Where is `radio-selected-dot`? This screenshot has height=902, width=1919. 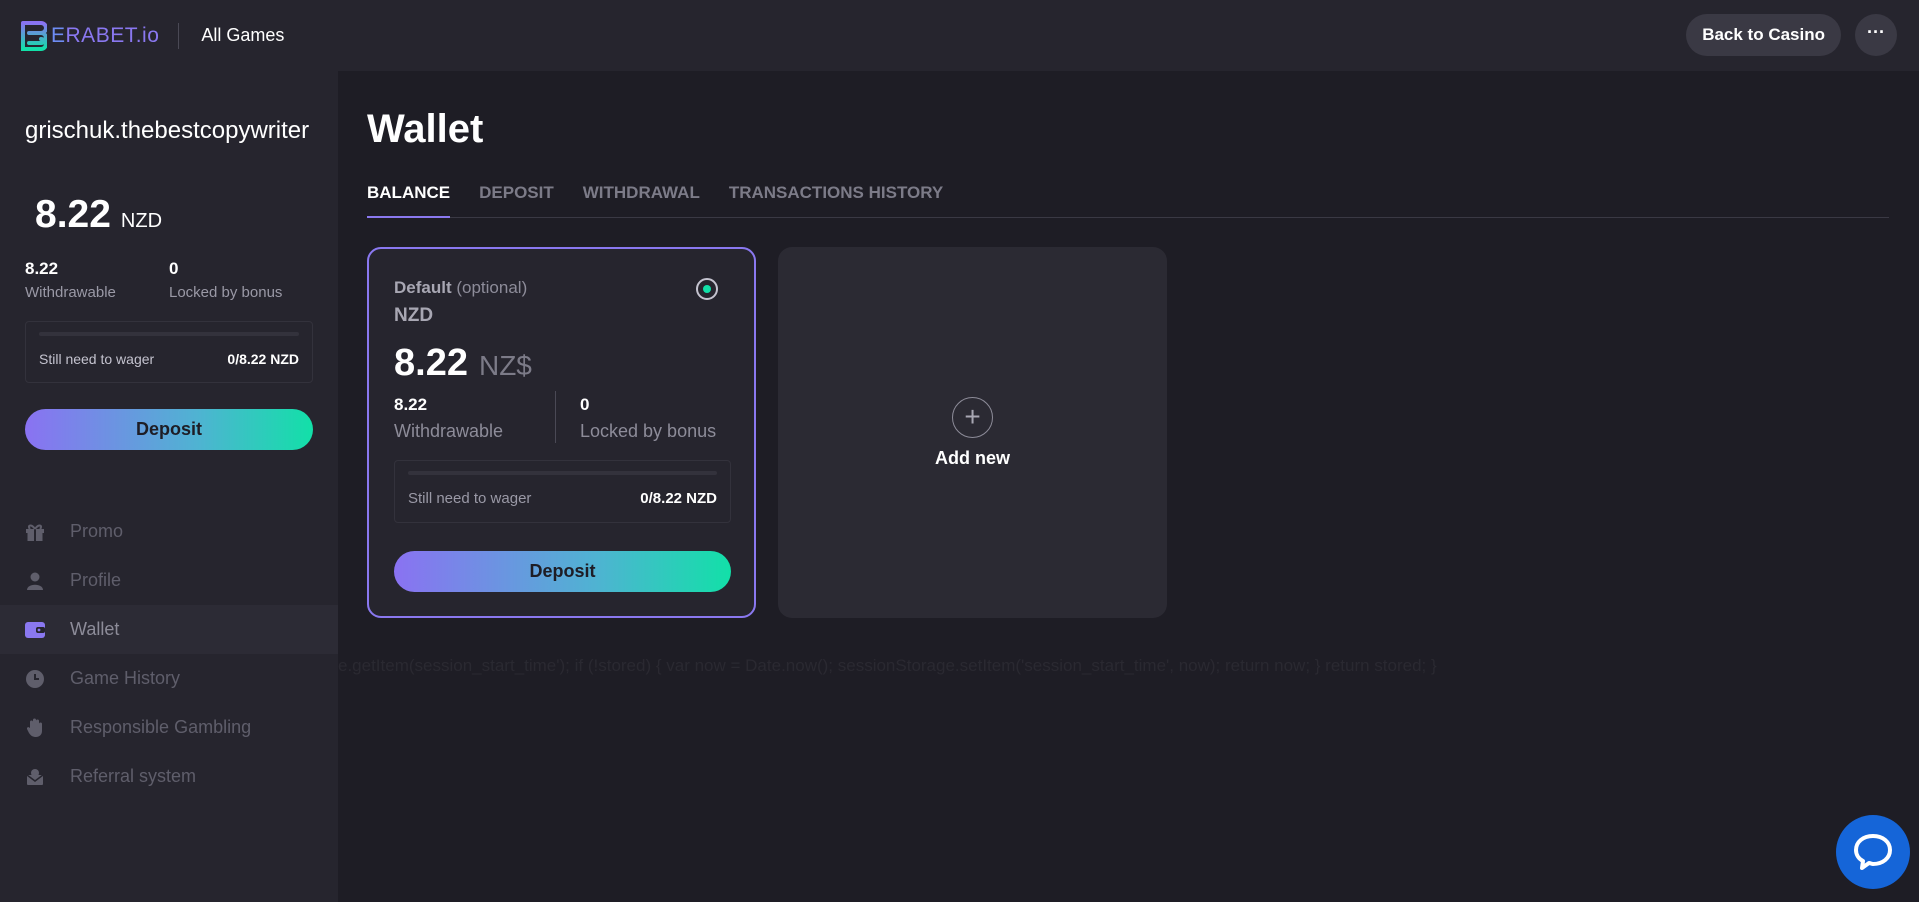
radio-selected-dot is located at coordinates (707, 289).